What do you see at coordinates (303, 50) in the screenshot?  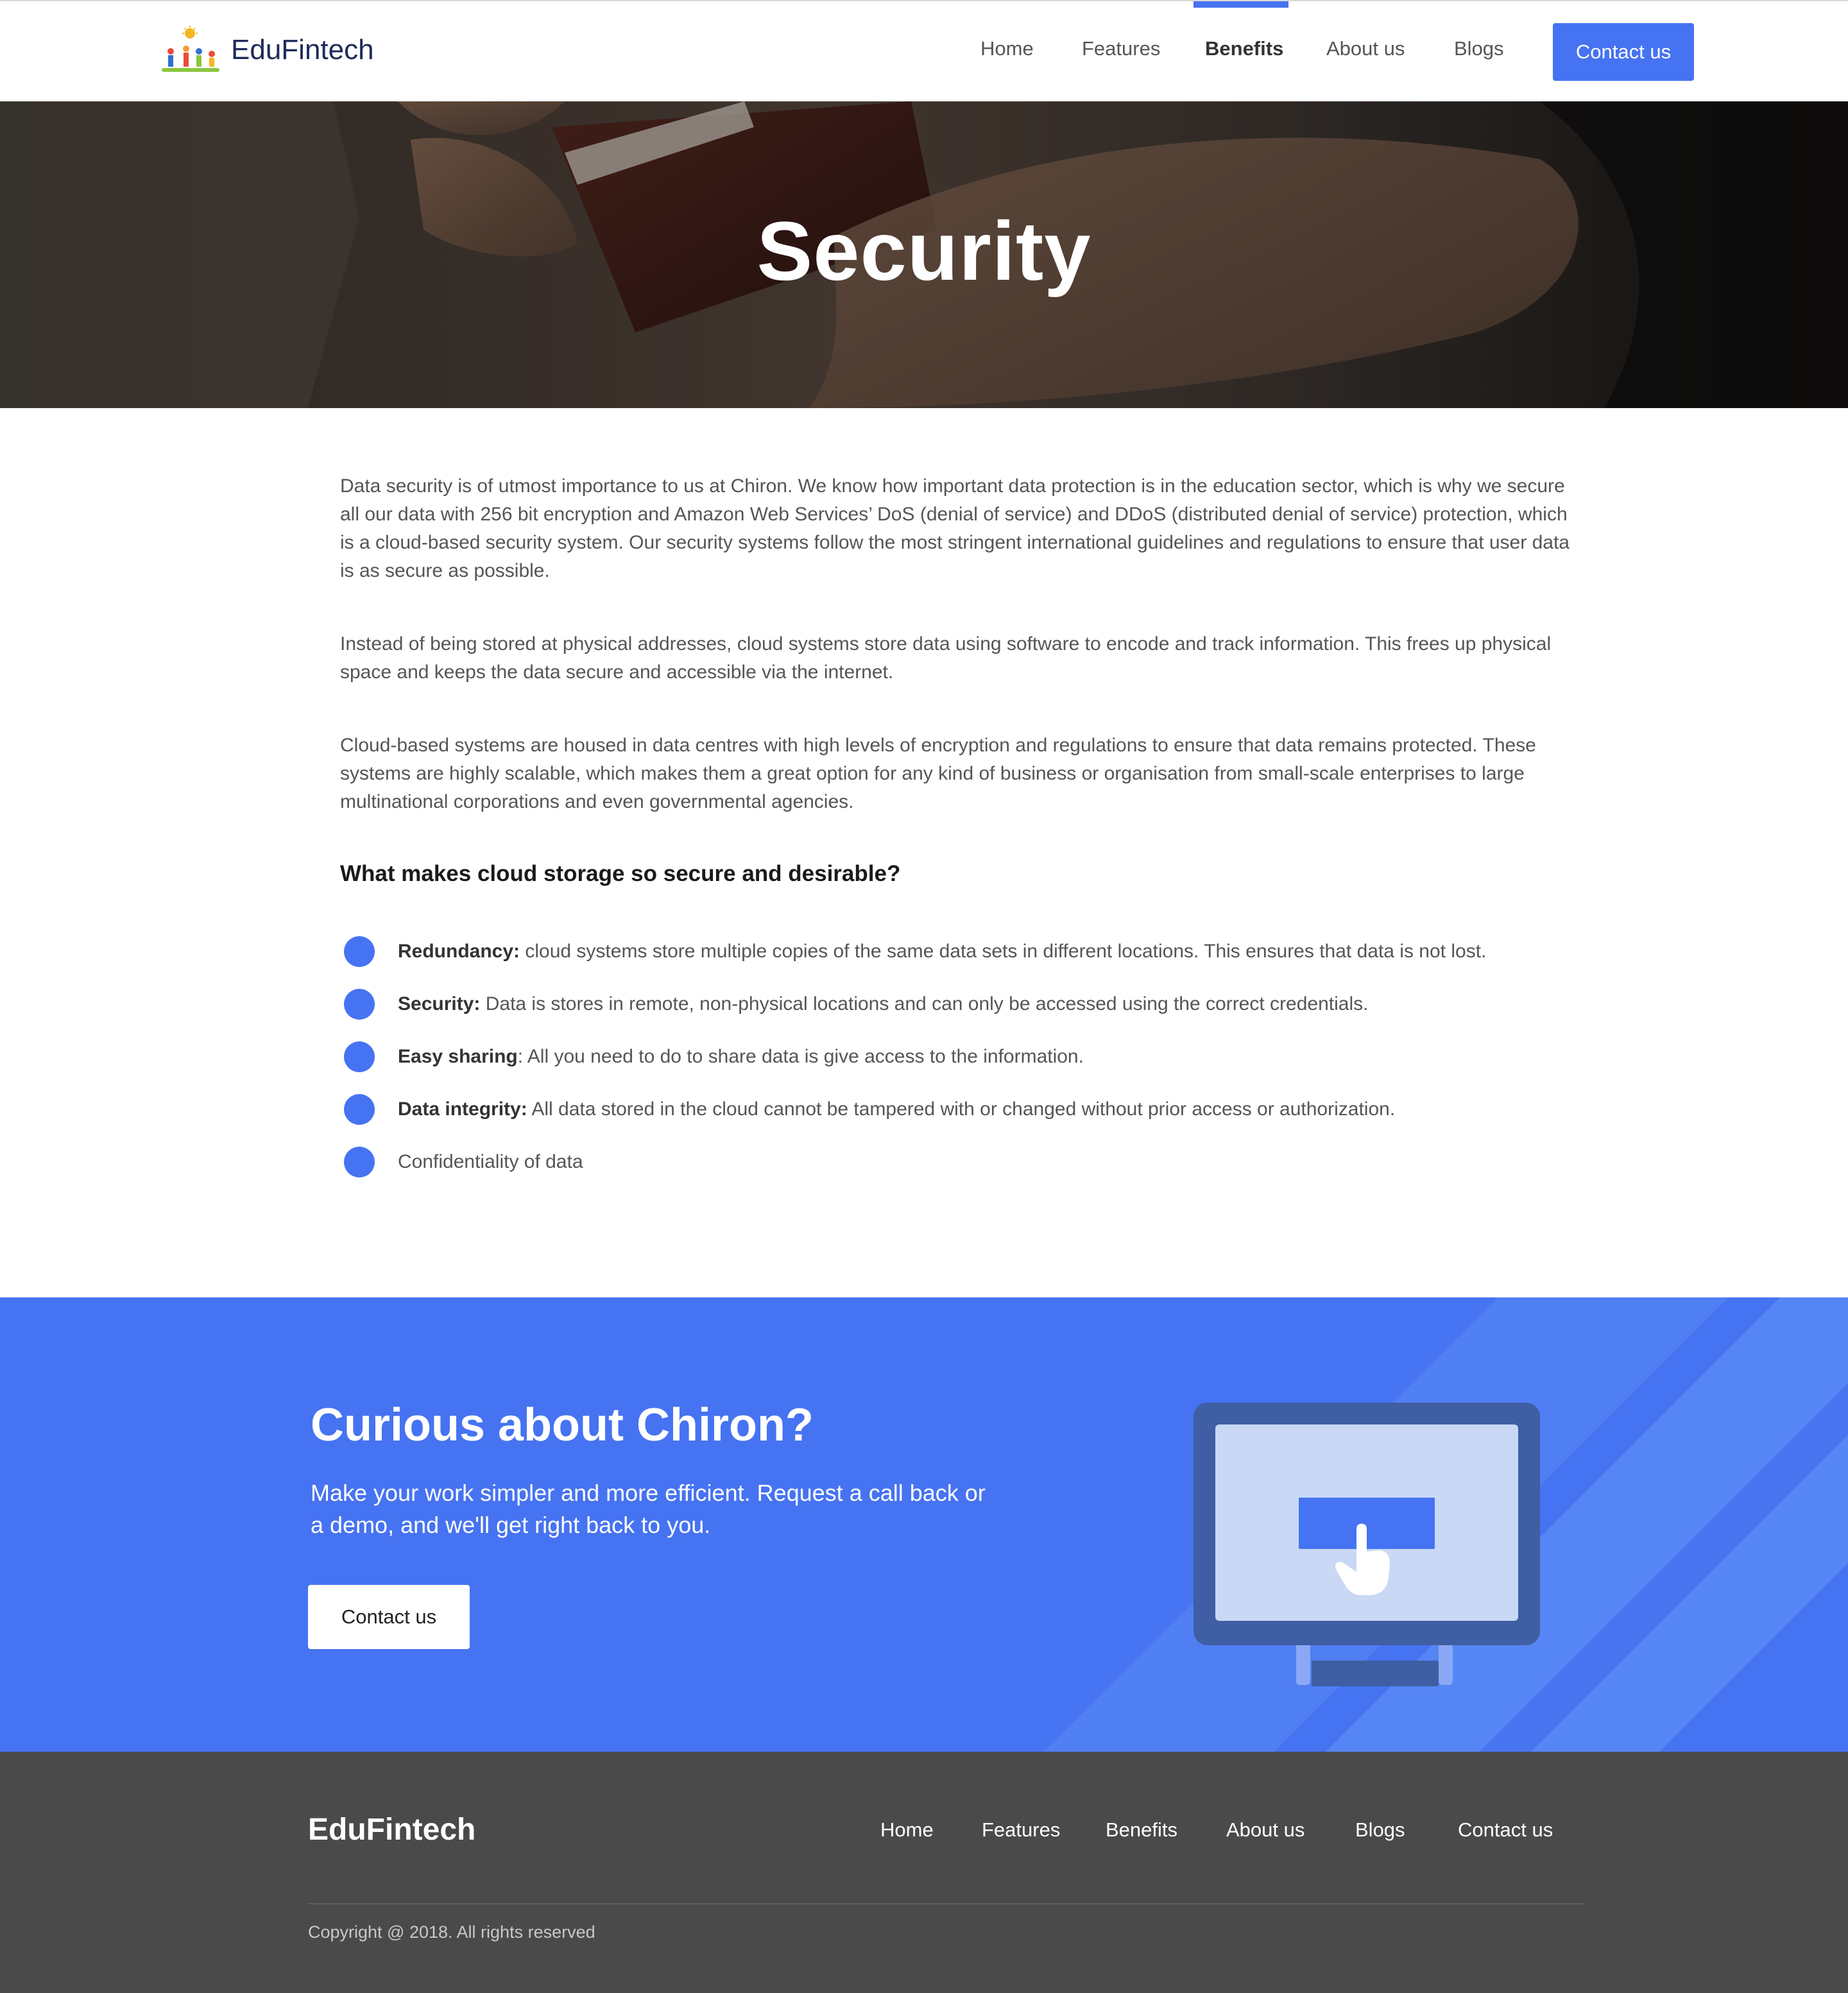 I see `brand-name: EduFintech` at bounding box center [303, 50].